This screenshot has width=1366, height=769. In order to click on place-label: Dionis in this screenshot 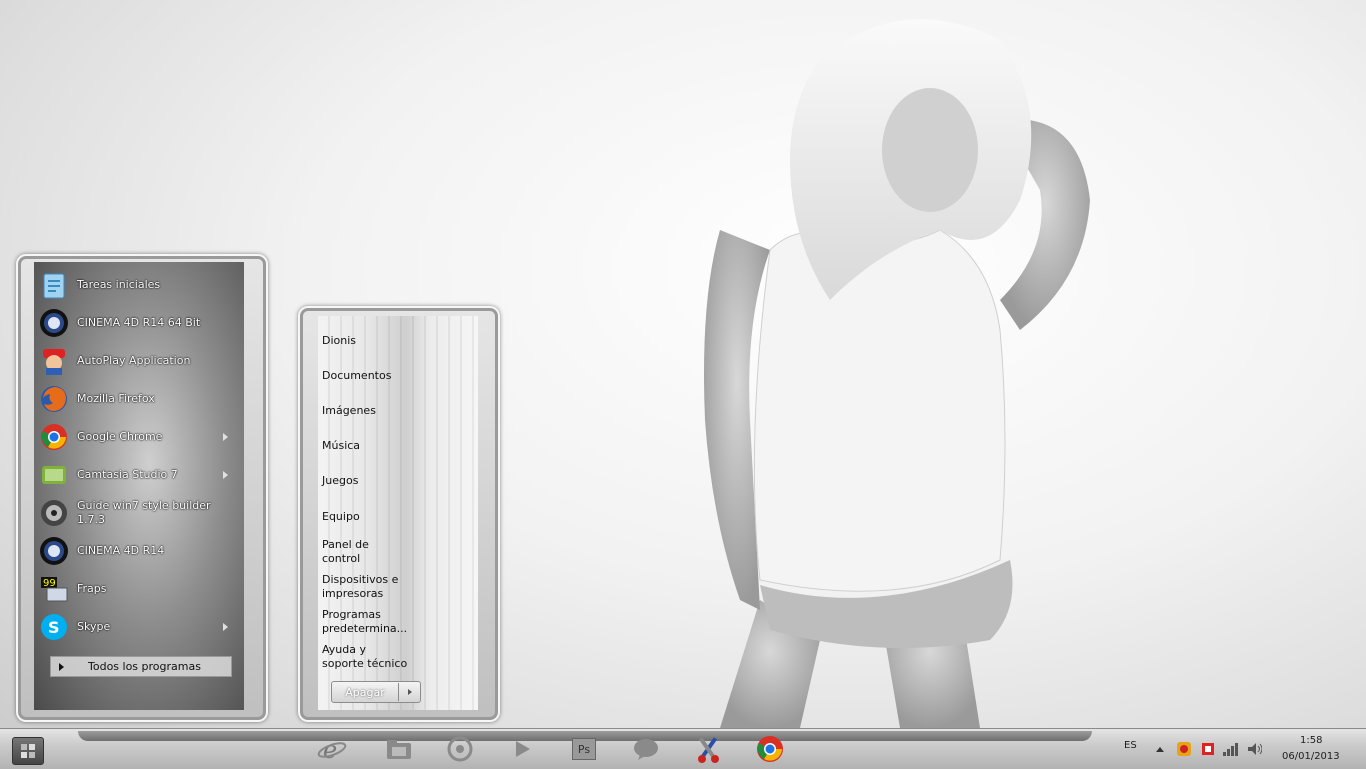, I will do `click(339, 340)`.